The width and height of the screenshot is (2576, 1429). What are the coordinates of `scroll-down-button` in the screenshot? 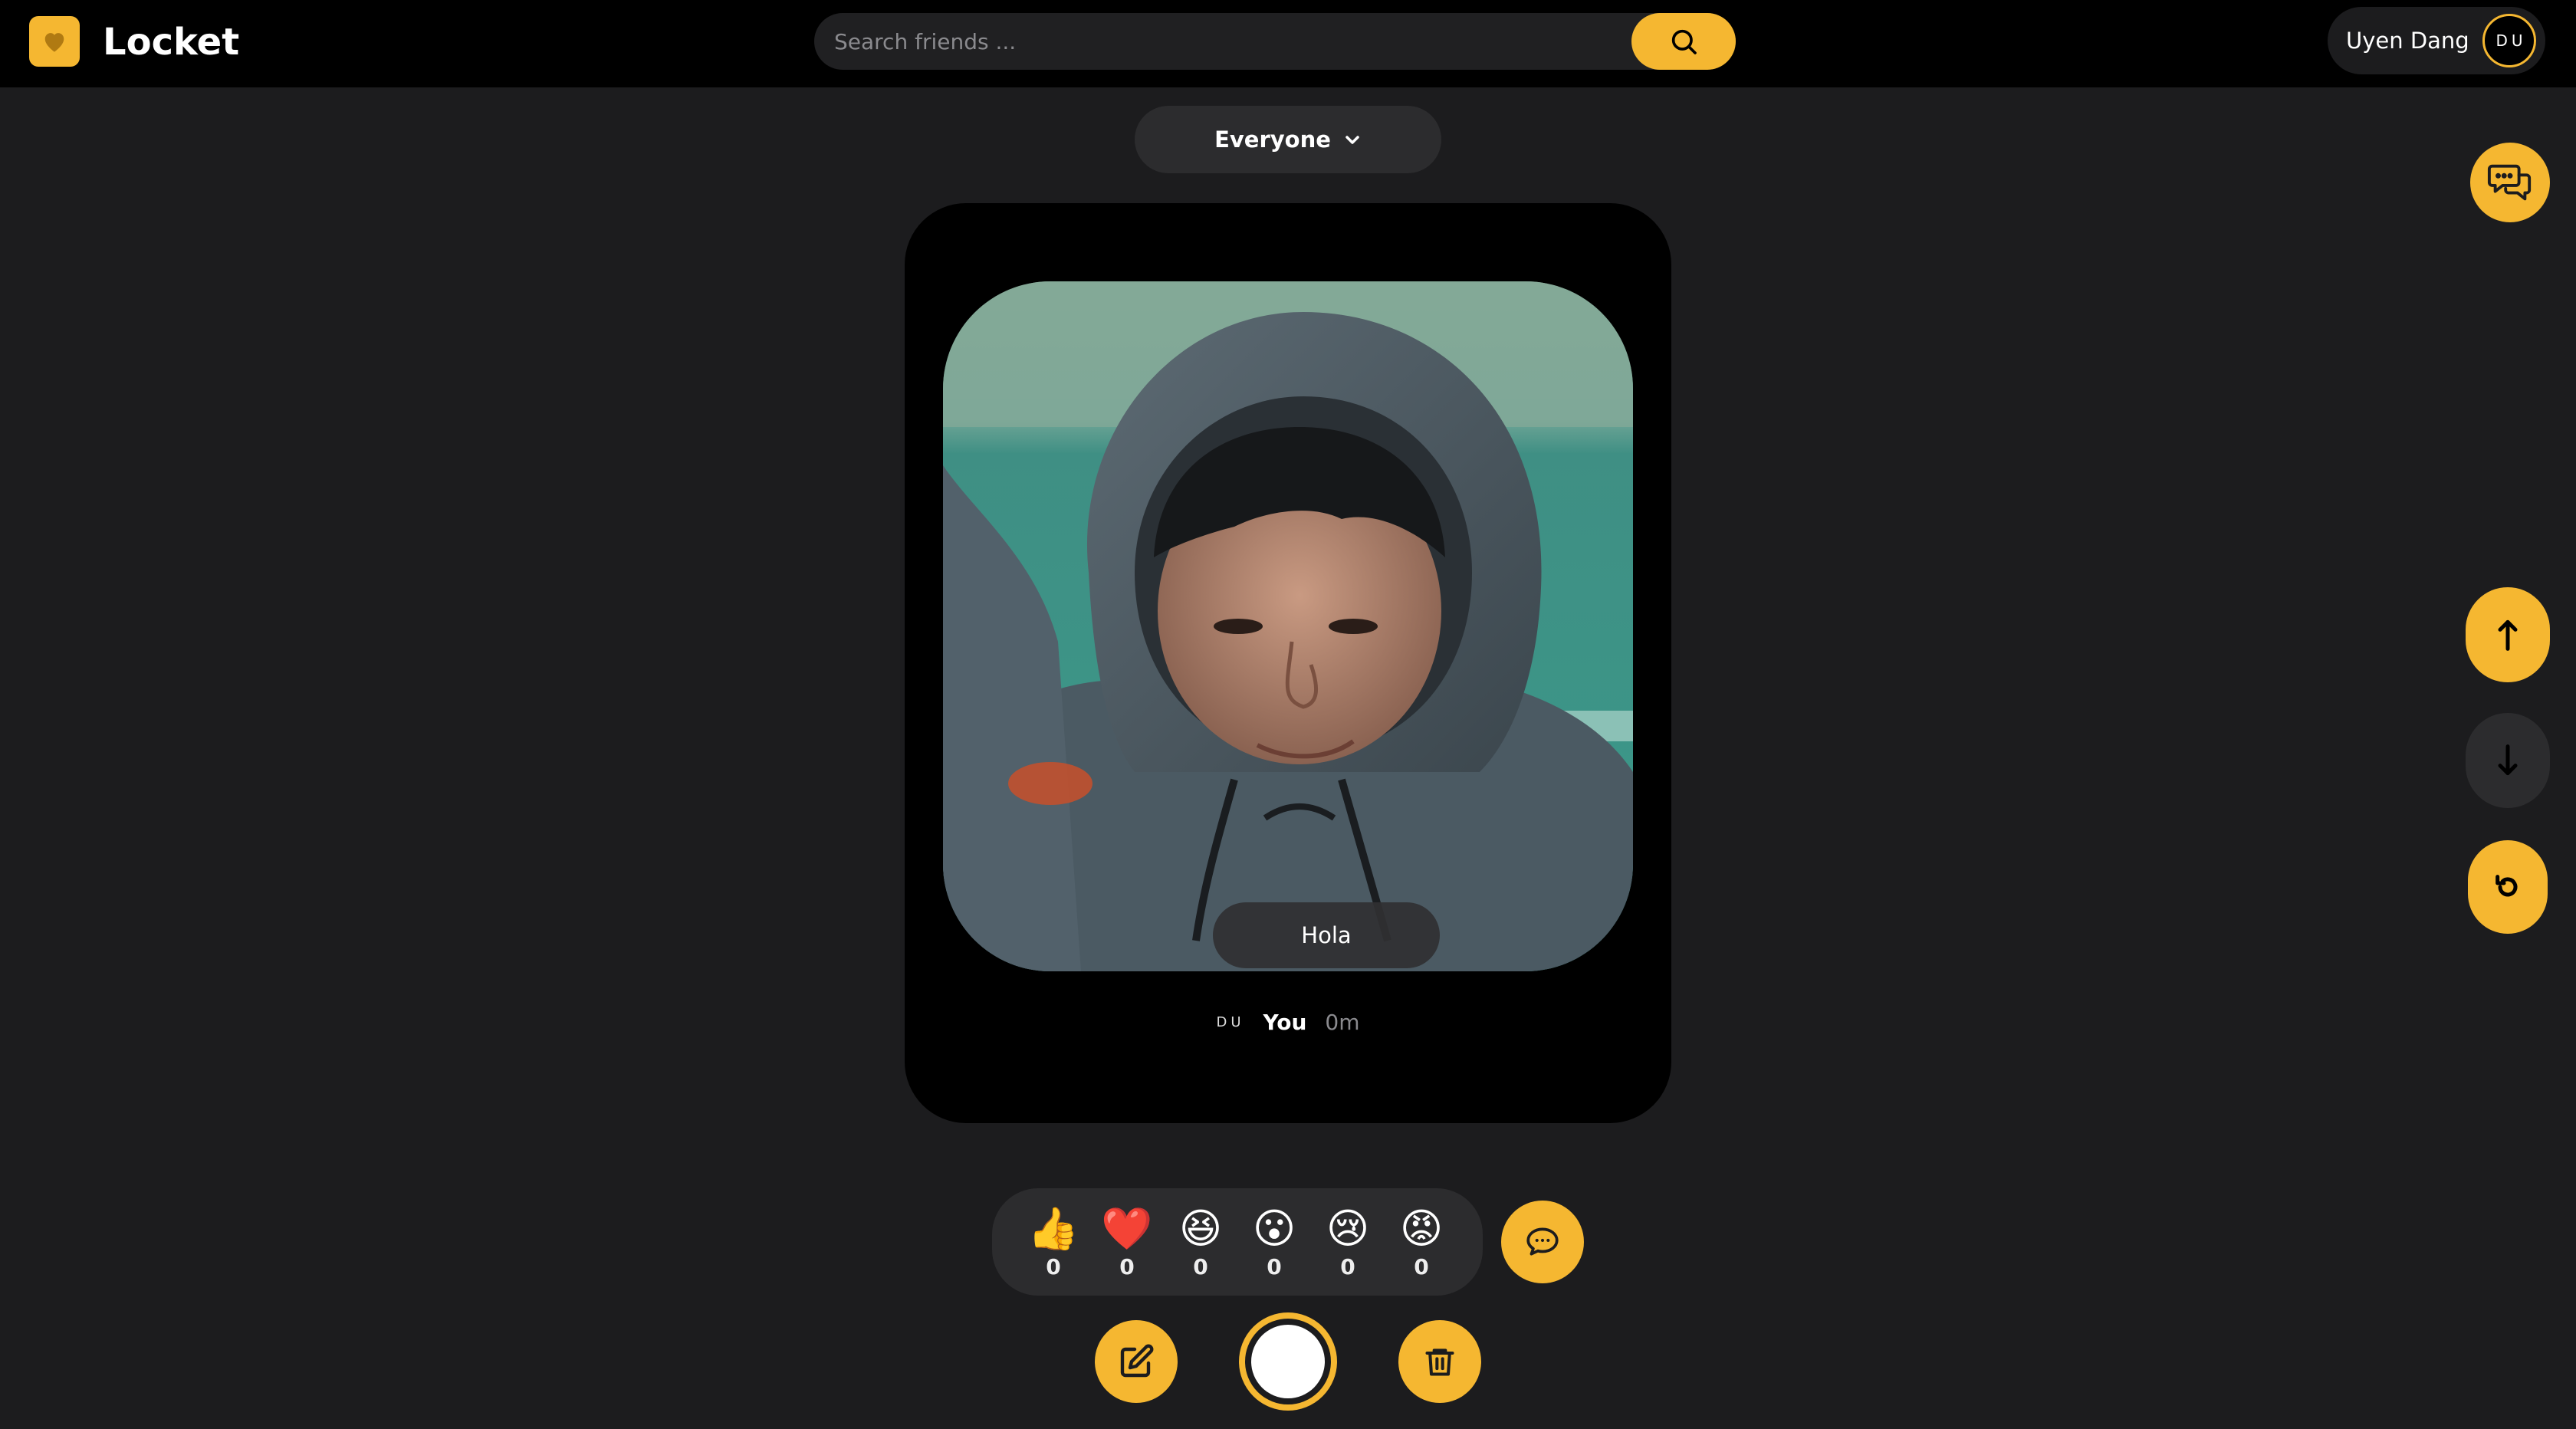 It's located at (2508, 760).